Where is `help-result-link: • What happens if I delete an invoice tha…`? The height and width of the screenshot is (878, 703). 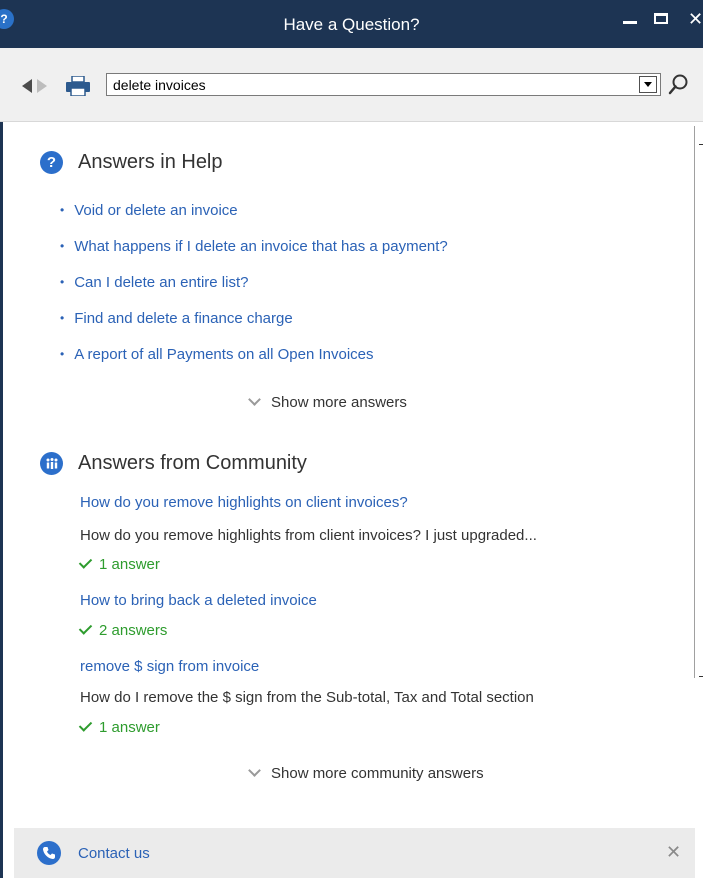
help-result-link: • What happens if I delete an invoice tha… is located at coordinates (254, 246).